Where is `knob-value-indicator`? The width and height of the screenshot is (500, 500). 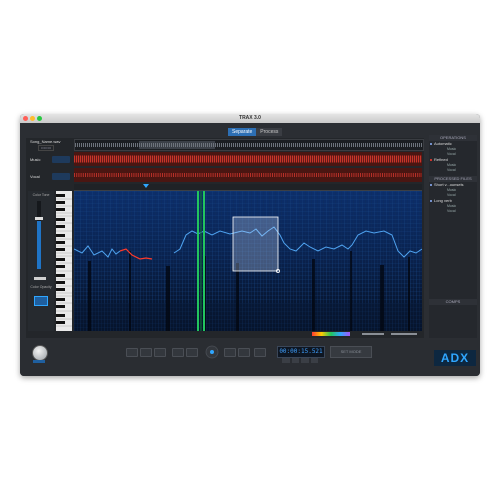 knob-value-indicator is located at coordinates (39, 361).